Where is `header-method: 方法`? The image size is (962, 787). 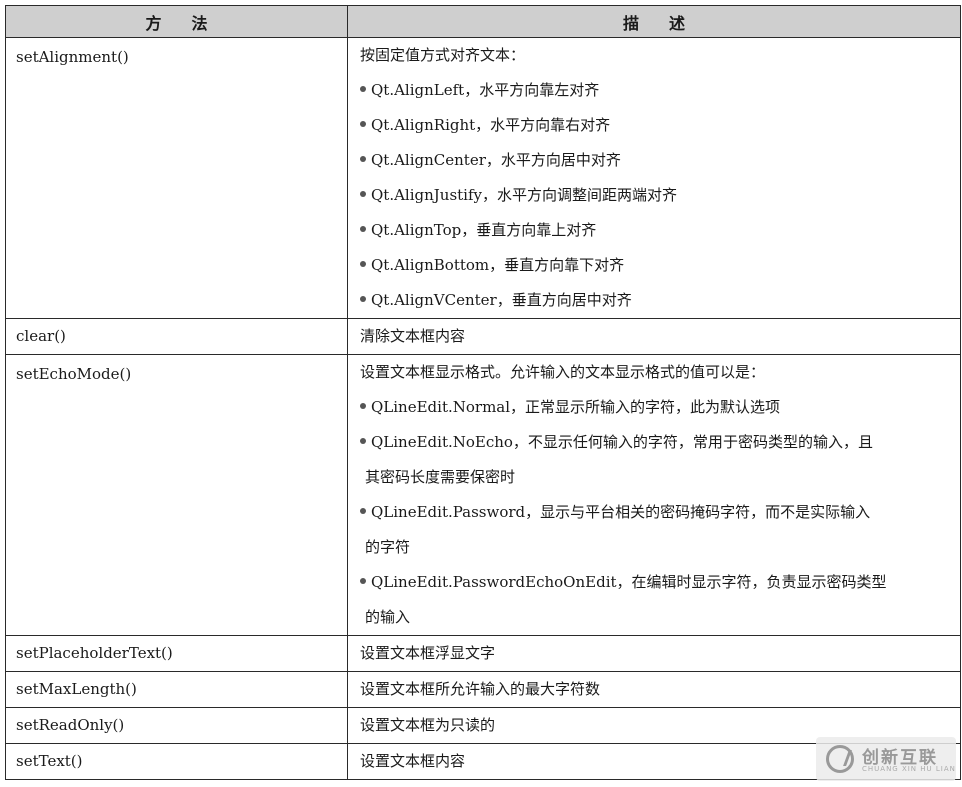
header-method: 方法 is located at coordinates (176, 21).